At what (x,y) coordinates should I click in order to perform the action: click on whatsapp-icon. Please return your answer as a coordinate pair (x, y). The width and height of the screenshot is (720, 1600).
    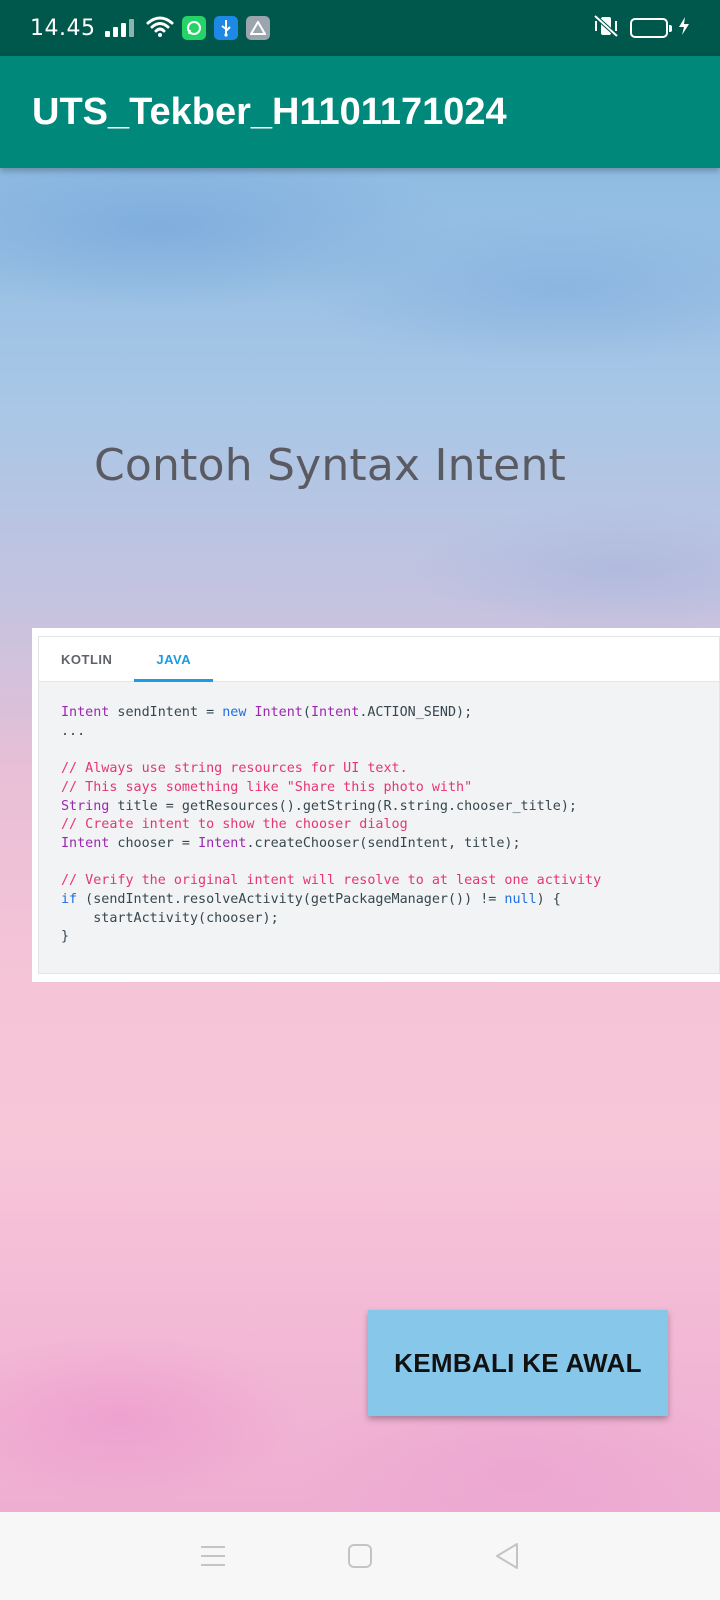
    Looking at the image, I should click on (194, 28).